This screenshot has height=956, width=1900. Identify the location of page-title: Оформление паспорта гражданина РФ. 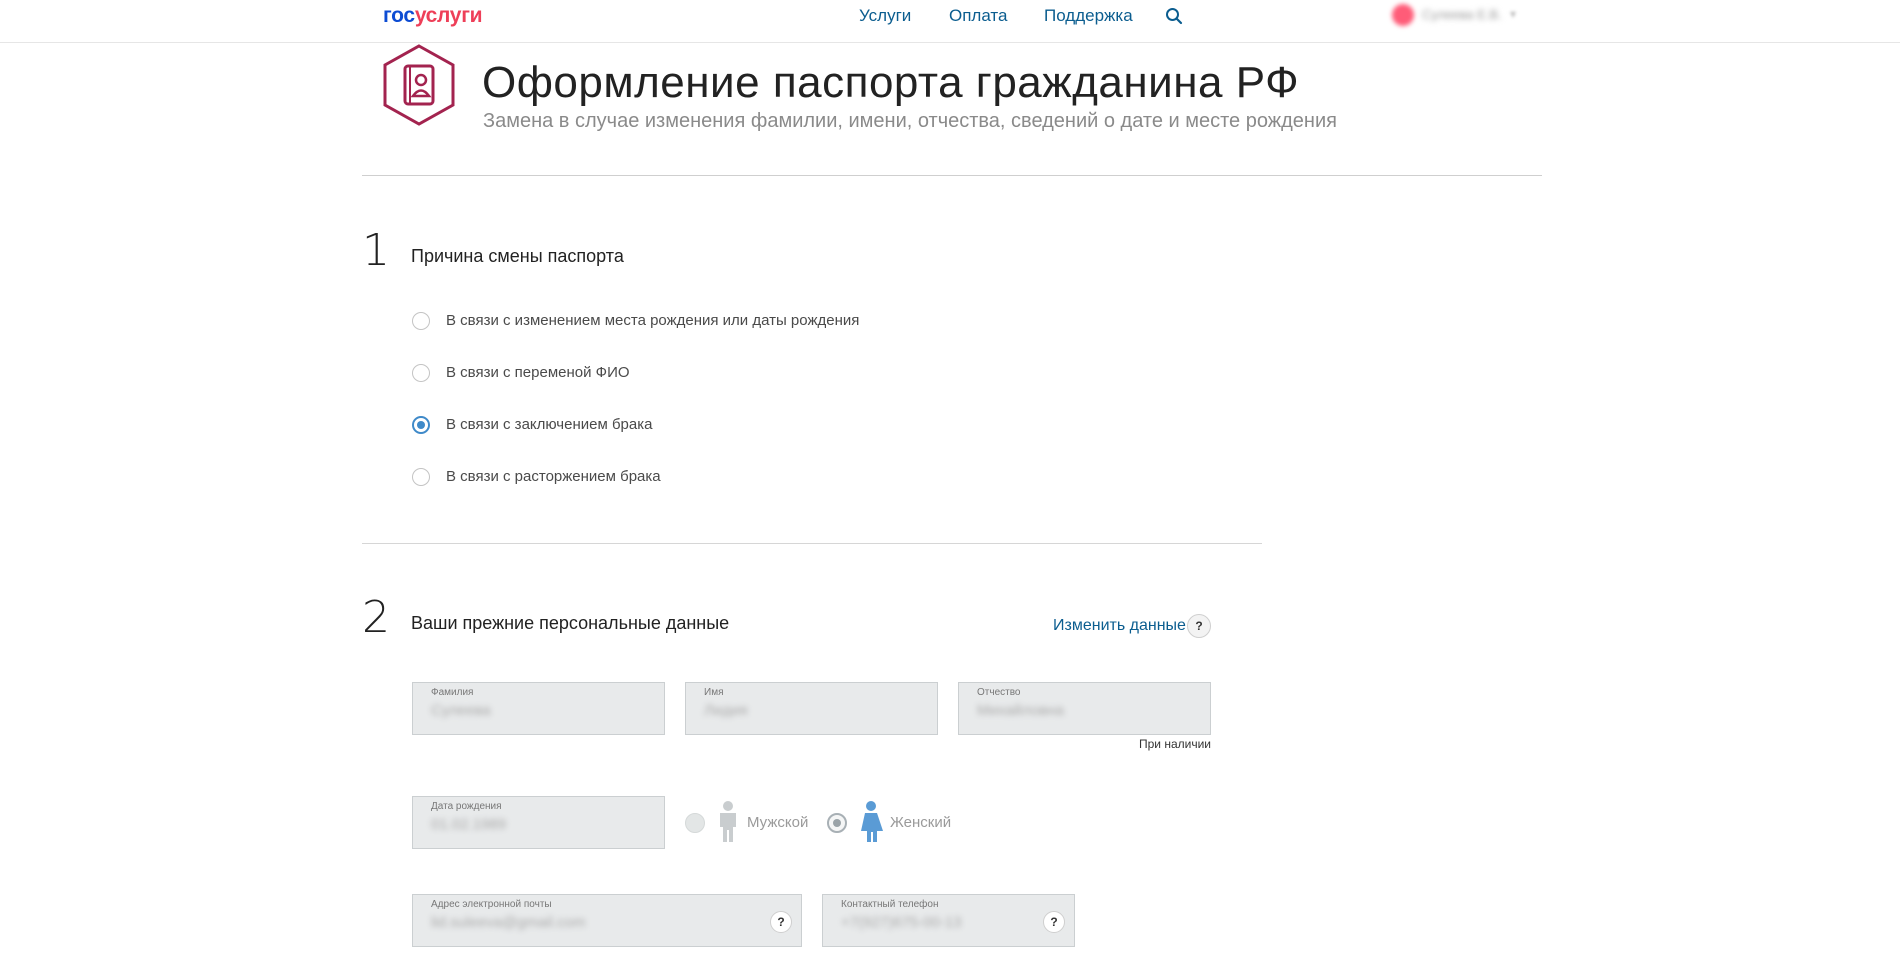
(891, 82).